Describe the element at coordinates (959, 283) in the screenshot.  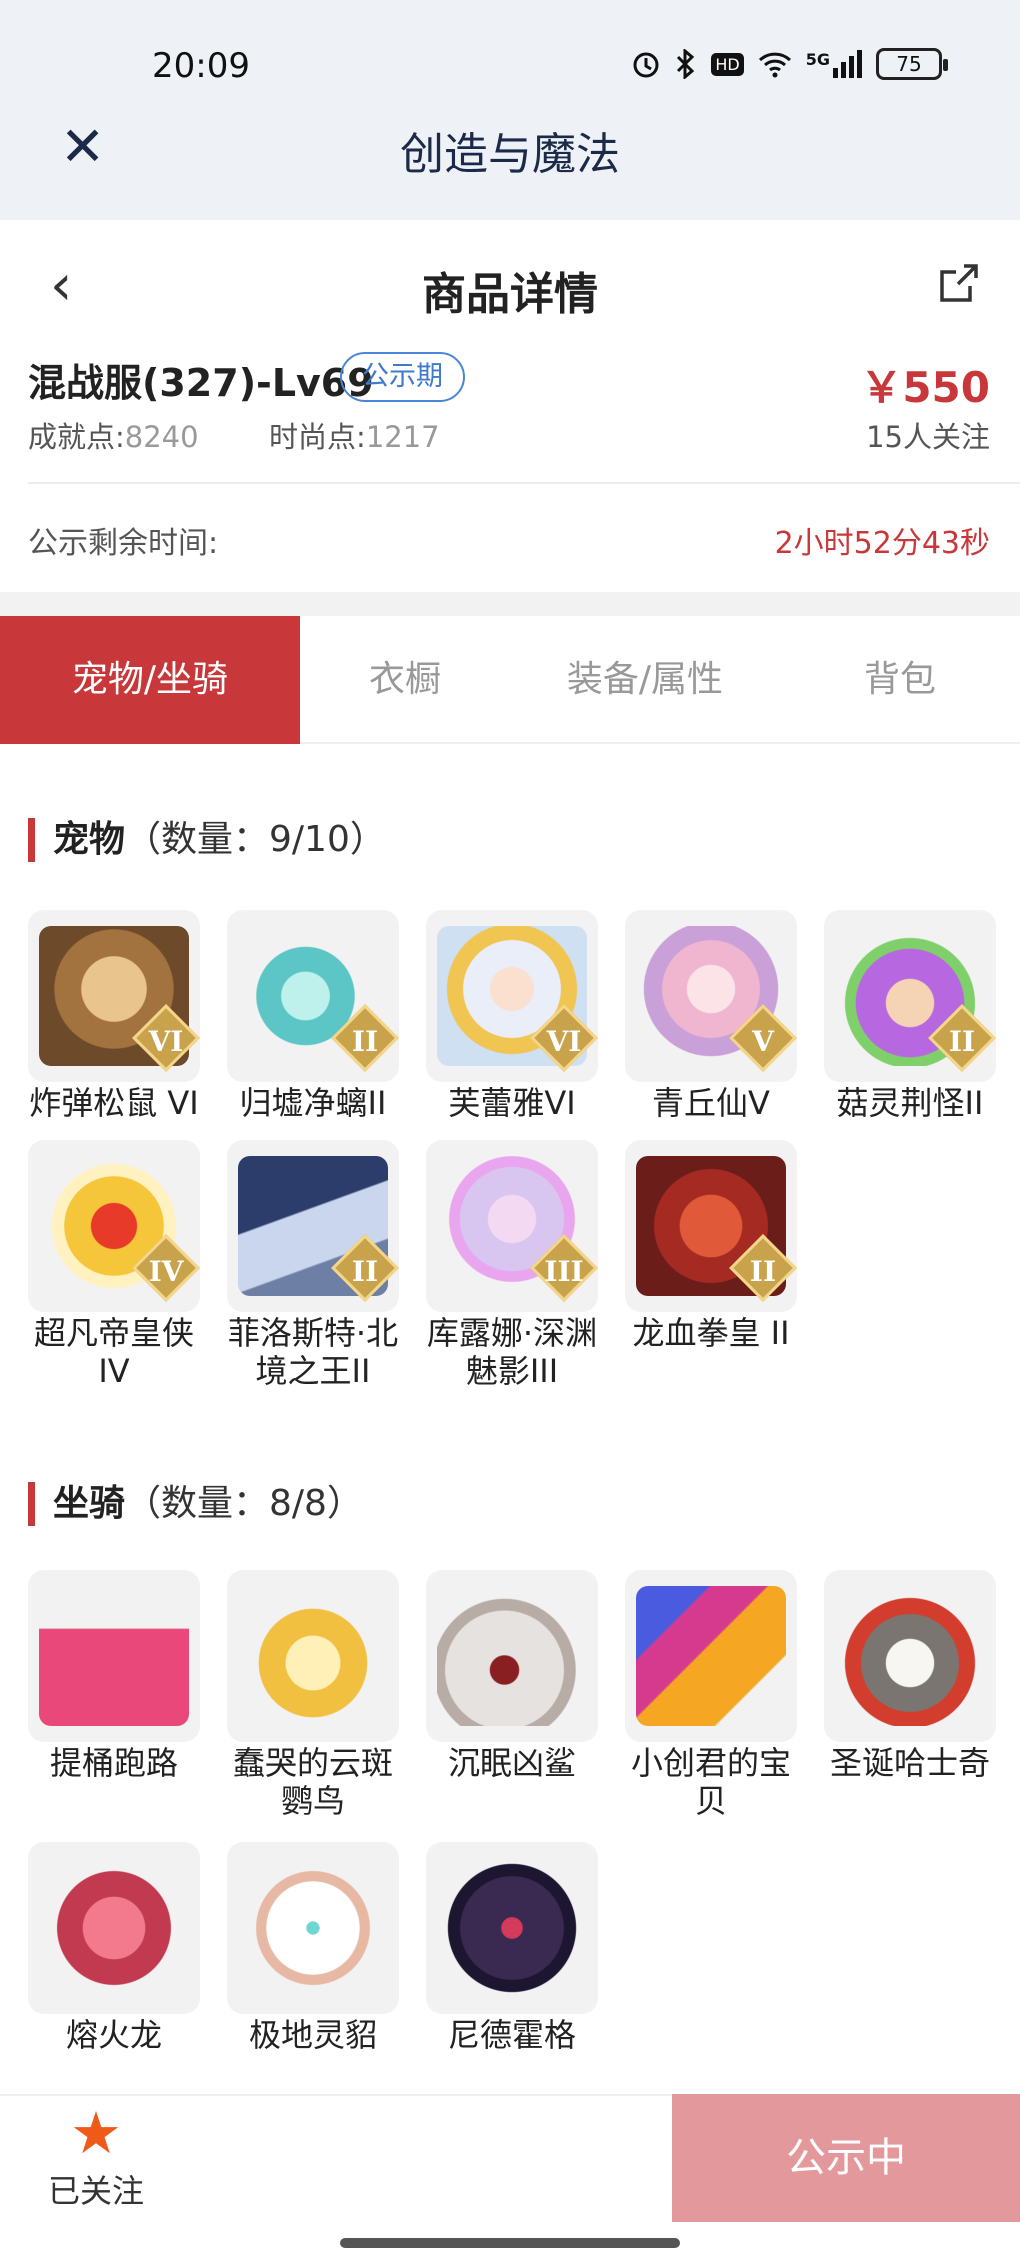
I see `share-icon` at that location.